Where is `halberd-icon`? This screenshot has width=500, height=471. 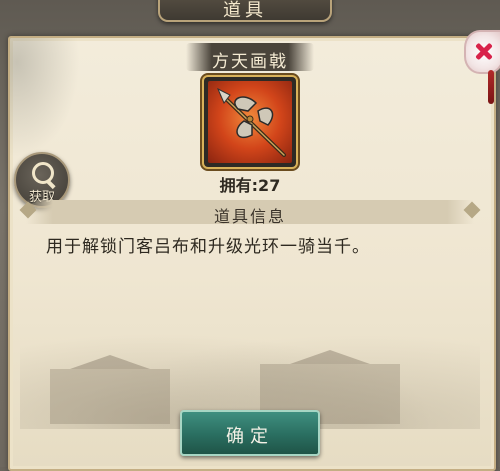 halberd-icon is located at coordinates (251, 122).